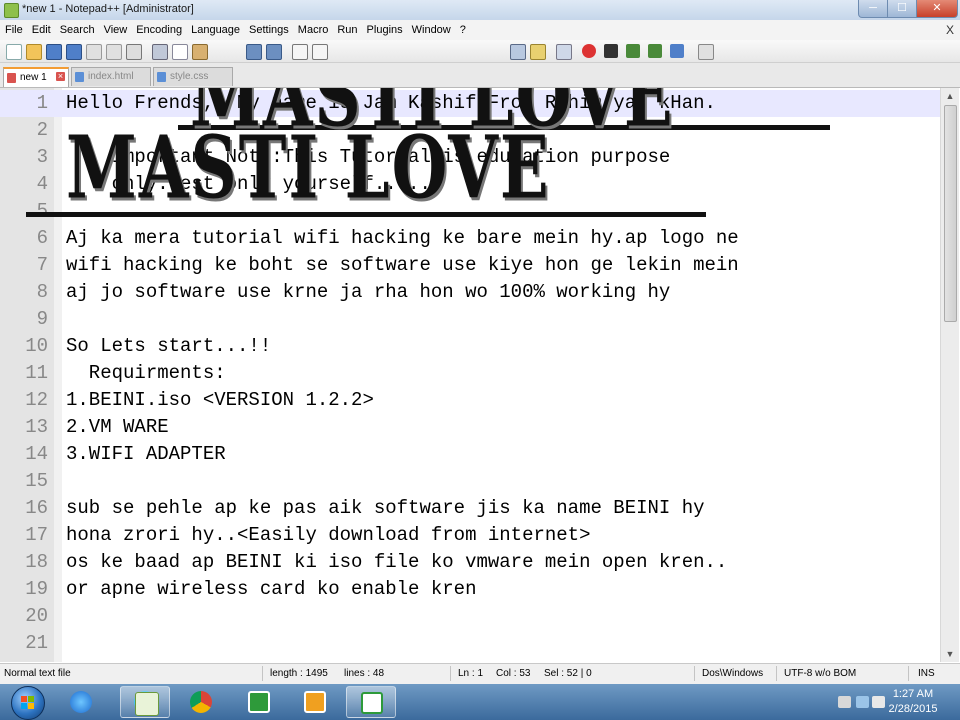 The height and width of the screenshot is (720, 960). What do you see at coordinates (36, 508) in the screenshot?
I see `line-number: 16` at bounding box center [36, 508].